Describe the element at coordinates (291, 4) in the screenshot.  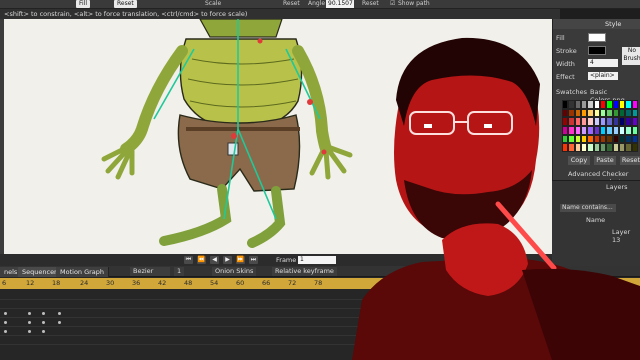
I see `reset-scale-button: Reset` at that location.